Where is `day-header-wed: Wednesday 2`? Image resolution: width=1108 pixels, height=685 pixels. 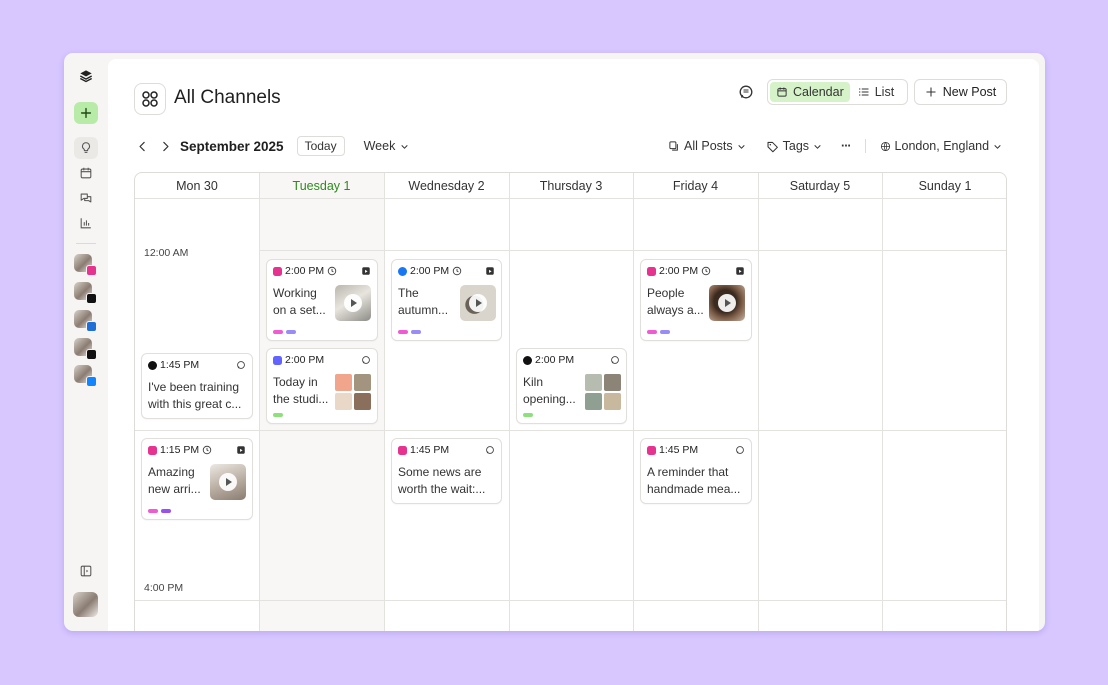 day-header-wed: Wednesday 2 is located at coordinates (446, 186).